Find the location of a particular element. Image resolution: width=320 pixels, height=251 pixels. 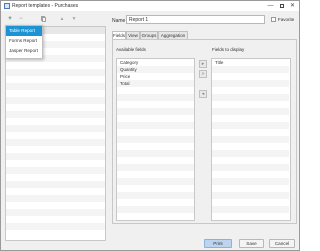

save-button: Save is located at coordinates (251, 243).